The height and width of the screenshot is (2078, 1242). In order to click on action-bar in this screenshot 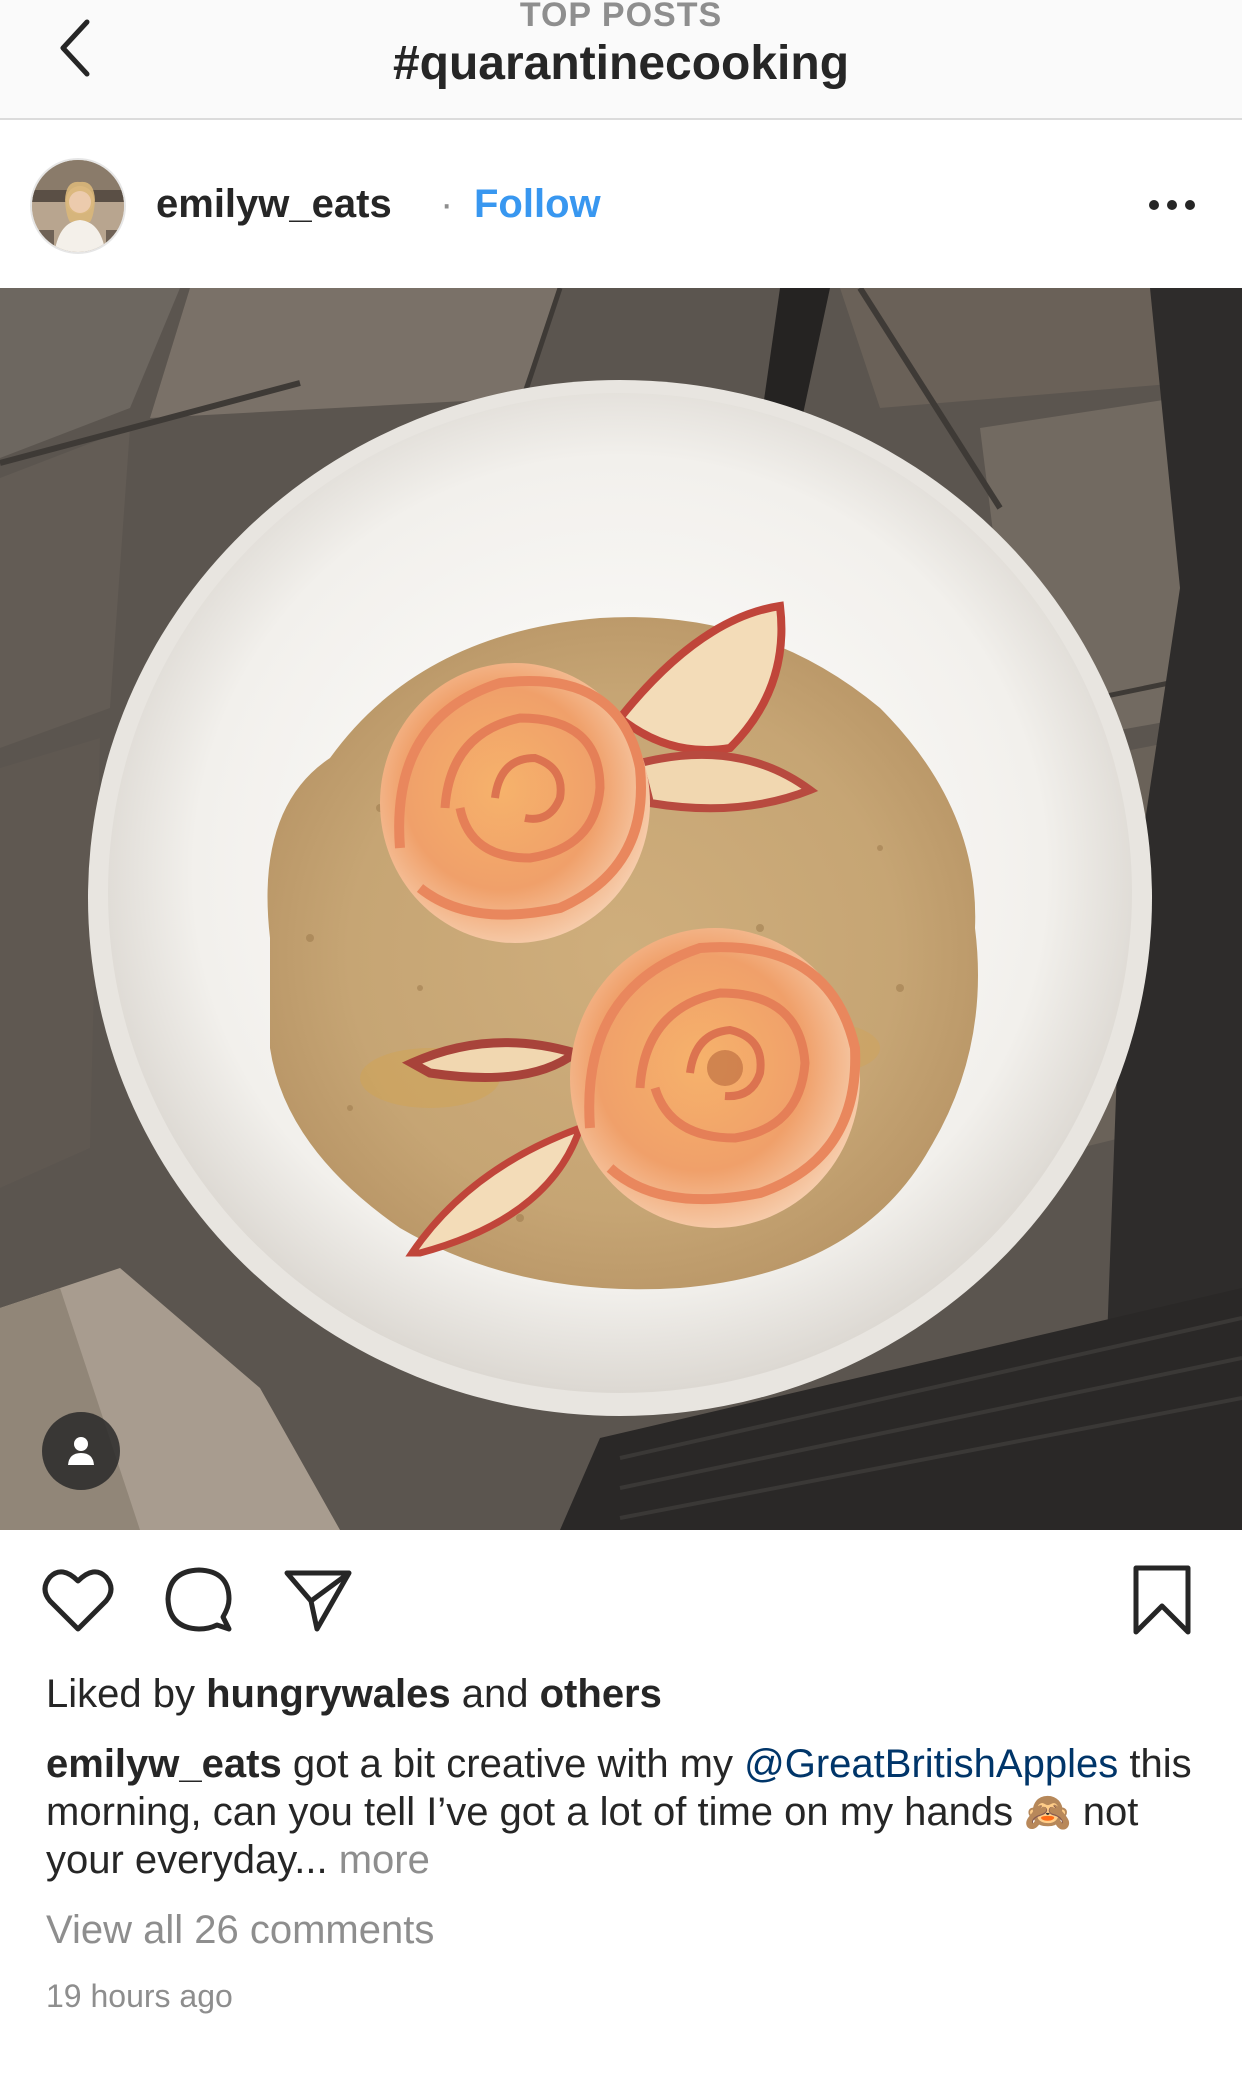, I will do `click(621, 1600)`.